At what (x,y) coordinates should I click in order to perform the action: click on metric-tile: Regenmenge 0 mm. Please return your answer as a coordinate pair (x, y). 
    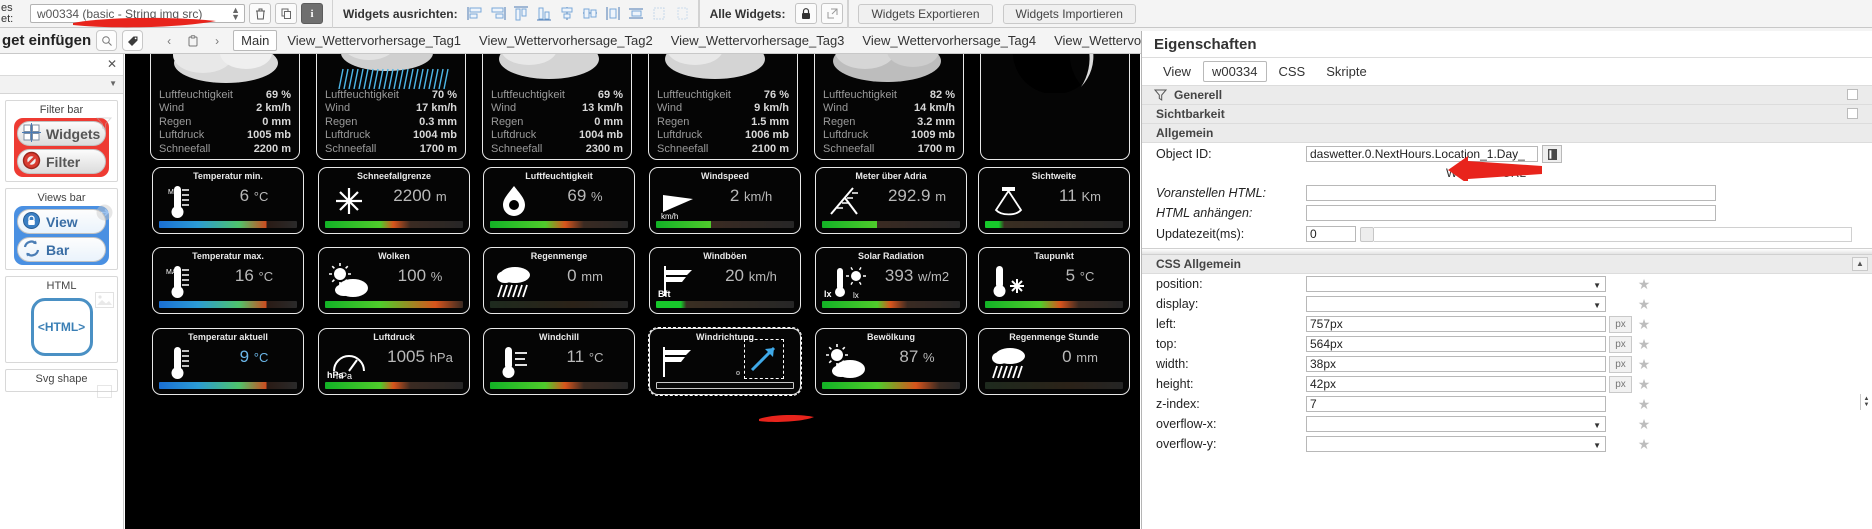
    Looking at the image, I should click on (559, 280).